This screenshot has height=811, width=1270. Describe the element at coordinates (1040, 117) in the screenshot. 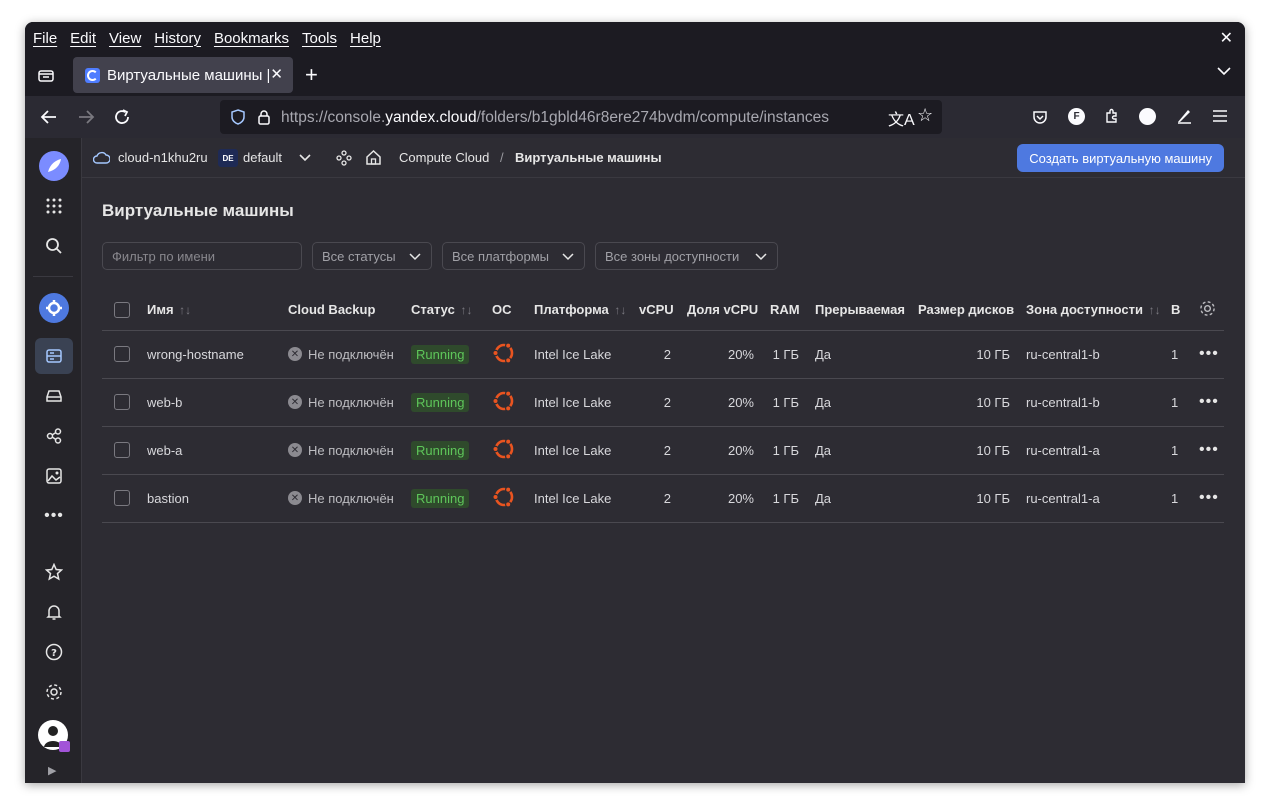

I see `pocket-icon` at that location.